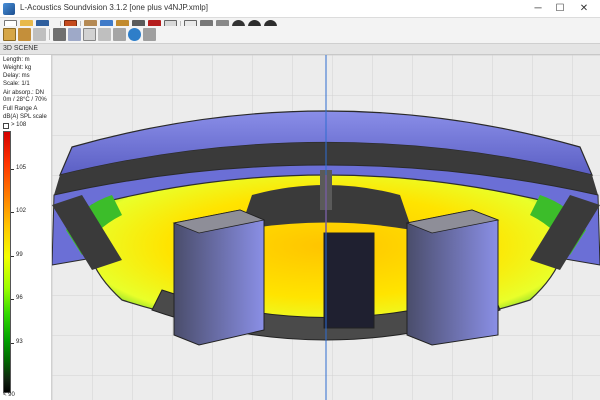 The width and height of the screenshot is (600, 400). What do you see at coordinates (21, 48) in the screenshot?
I see `panel-title: 3D SCENE` at bounding box center [21, 48].